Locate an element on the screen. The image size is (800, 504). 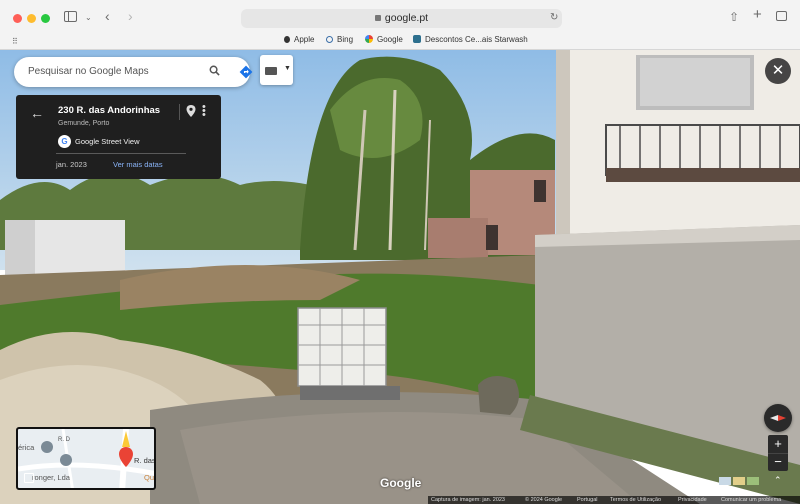
sidebar-toggle-icon is located at coordinates (70, 16).